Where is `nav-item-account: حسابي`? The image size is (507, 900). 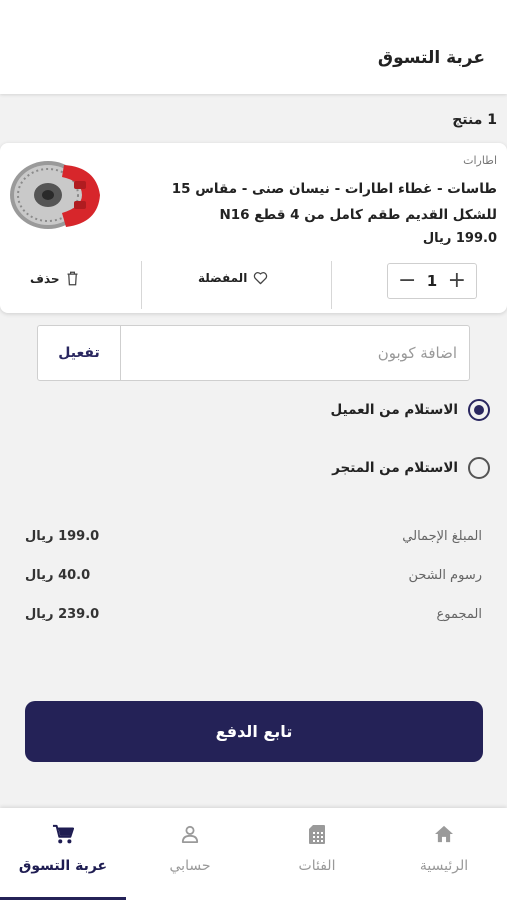 nav-item-account: حسابي is located at coordinates (190, 854).